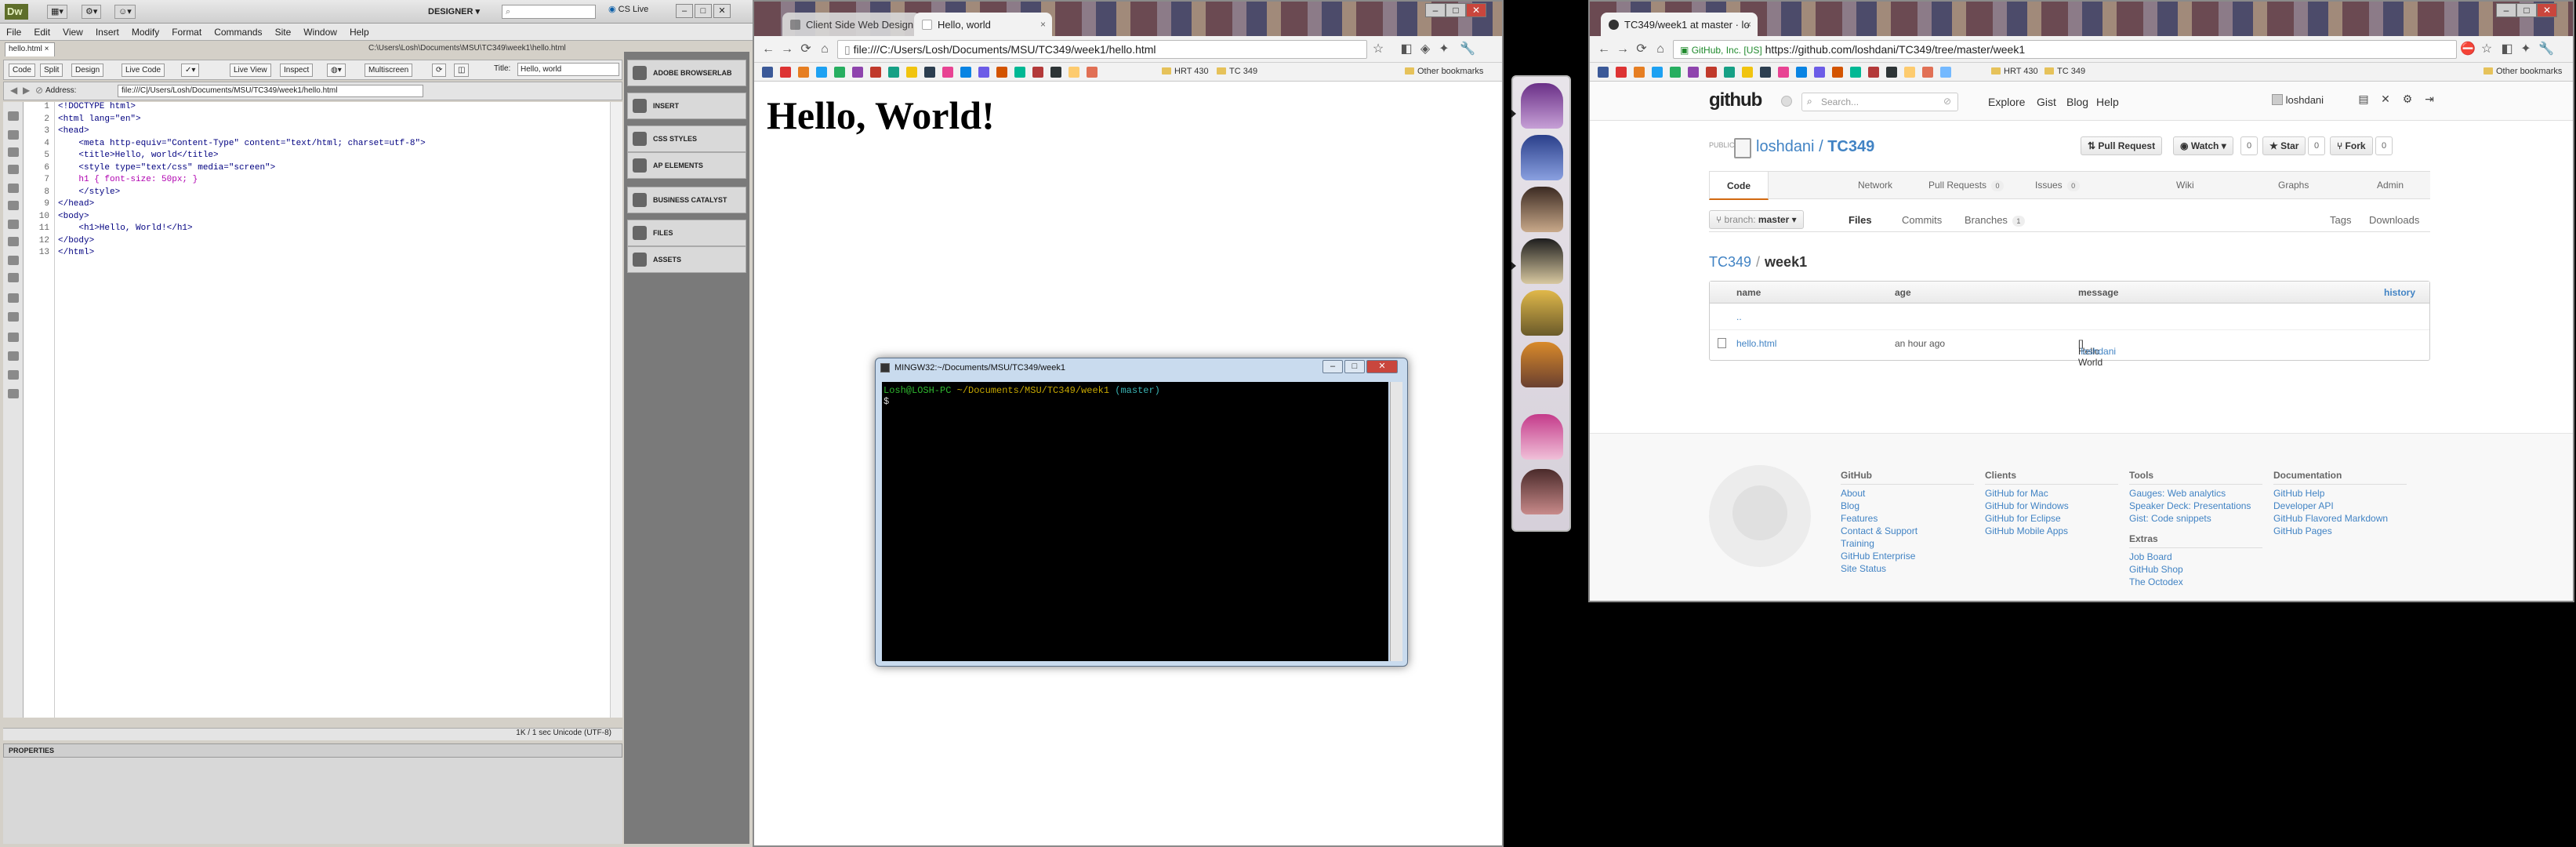 Image resolution: width=2576 pixels, height=847 pixels. I want to click on footer-link: About, so click(1907, 494).